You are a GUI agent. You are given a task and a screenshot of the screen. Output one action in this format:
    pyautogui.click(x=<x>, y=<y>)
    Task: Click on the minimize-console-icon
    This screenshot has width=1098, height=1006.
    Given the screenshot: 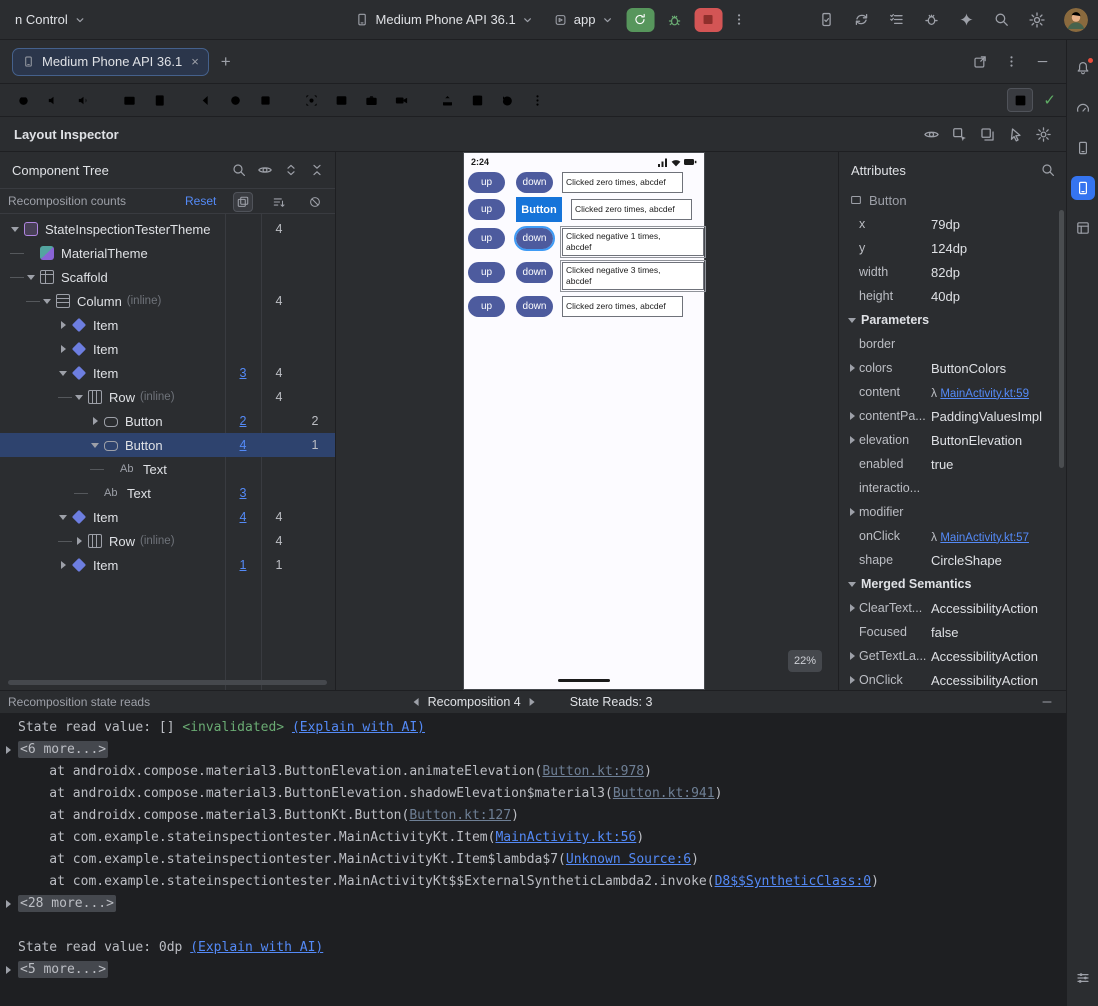 What is the action you would take?
    pyautogui.click(x=1047, y=702)
    